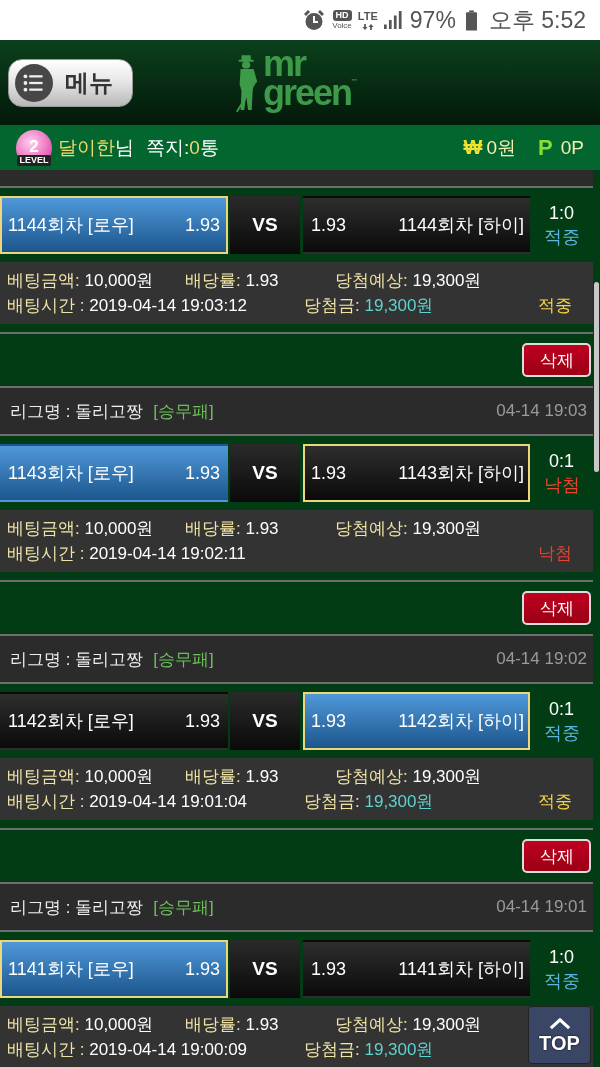  I want to click on bet-option: 1.93 1141회차 [하이], so click(416, 969).